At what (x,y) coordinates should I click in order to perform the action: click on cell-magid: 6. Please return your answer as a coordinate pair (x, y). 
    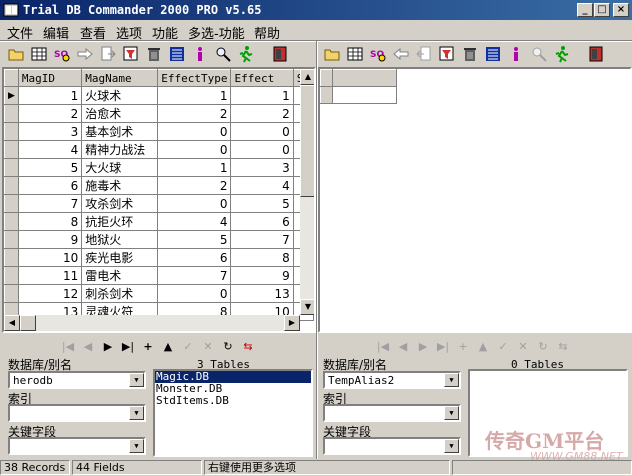
    Looking at the image, I should click on (50, 185).